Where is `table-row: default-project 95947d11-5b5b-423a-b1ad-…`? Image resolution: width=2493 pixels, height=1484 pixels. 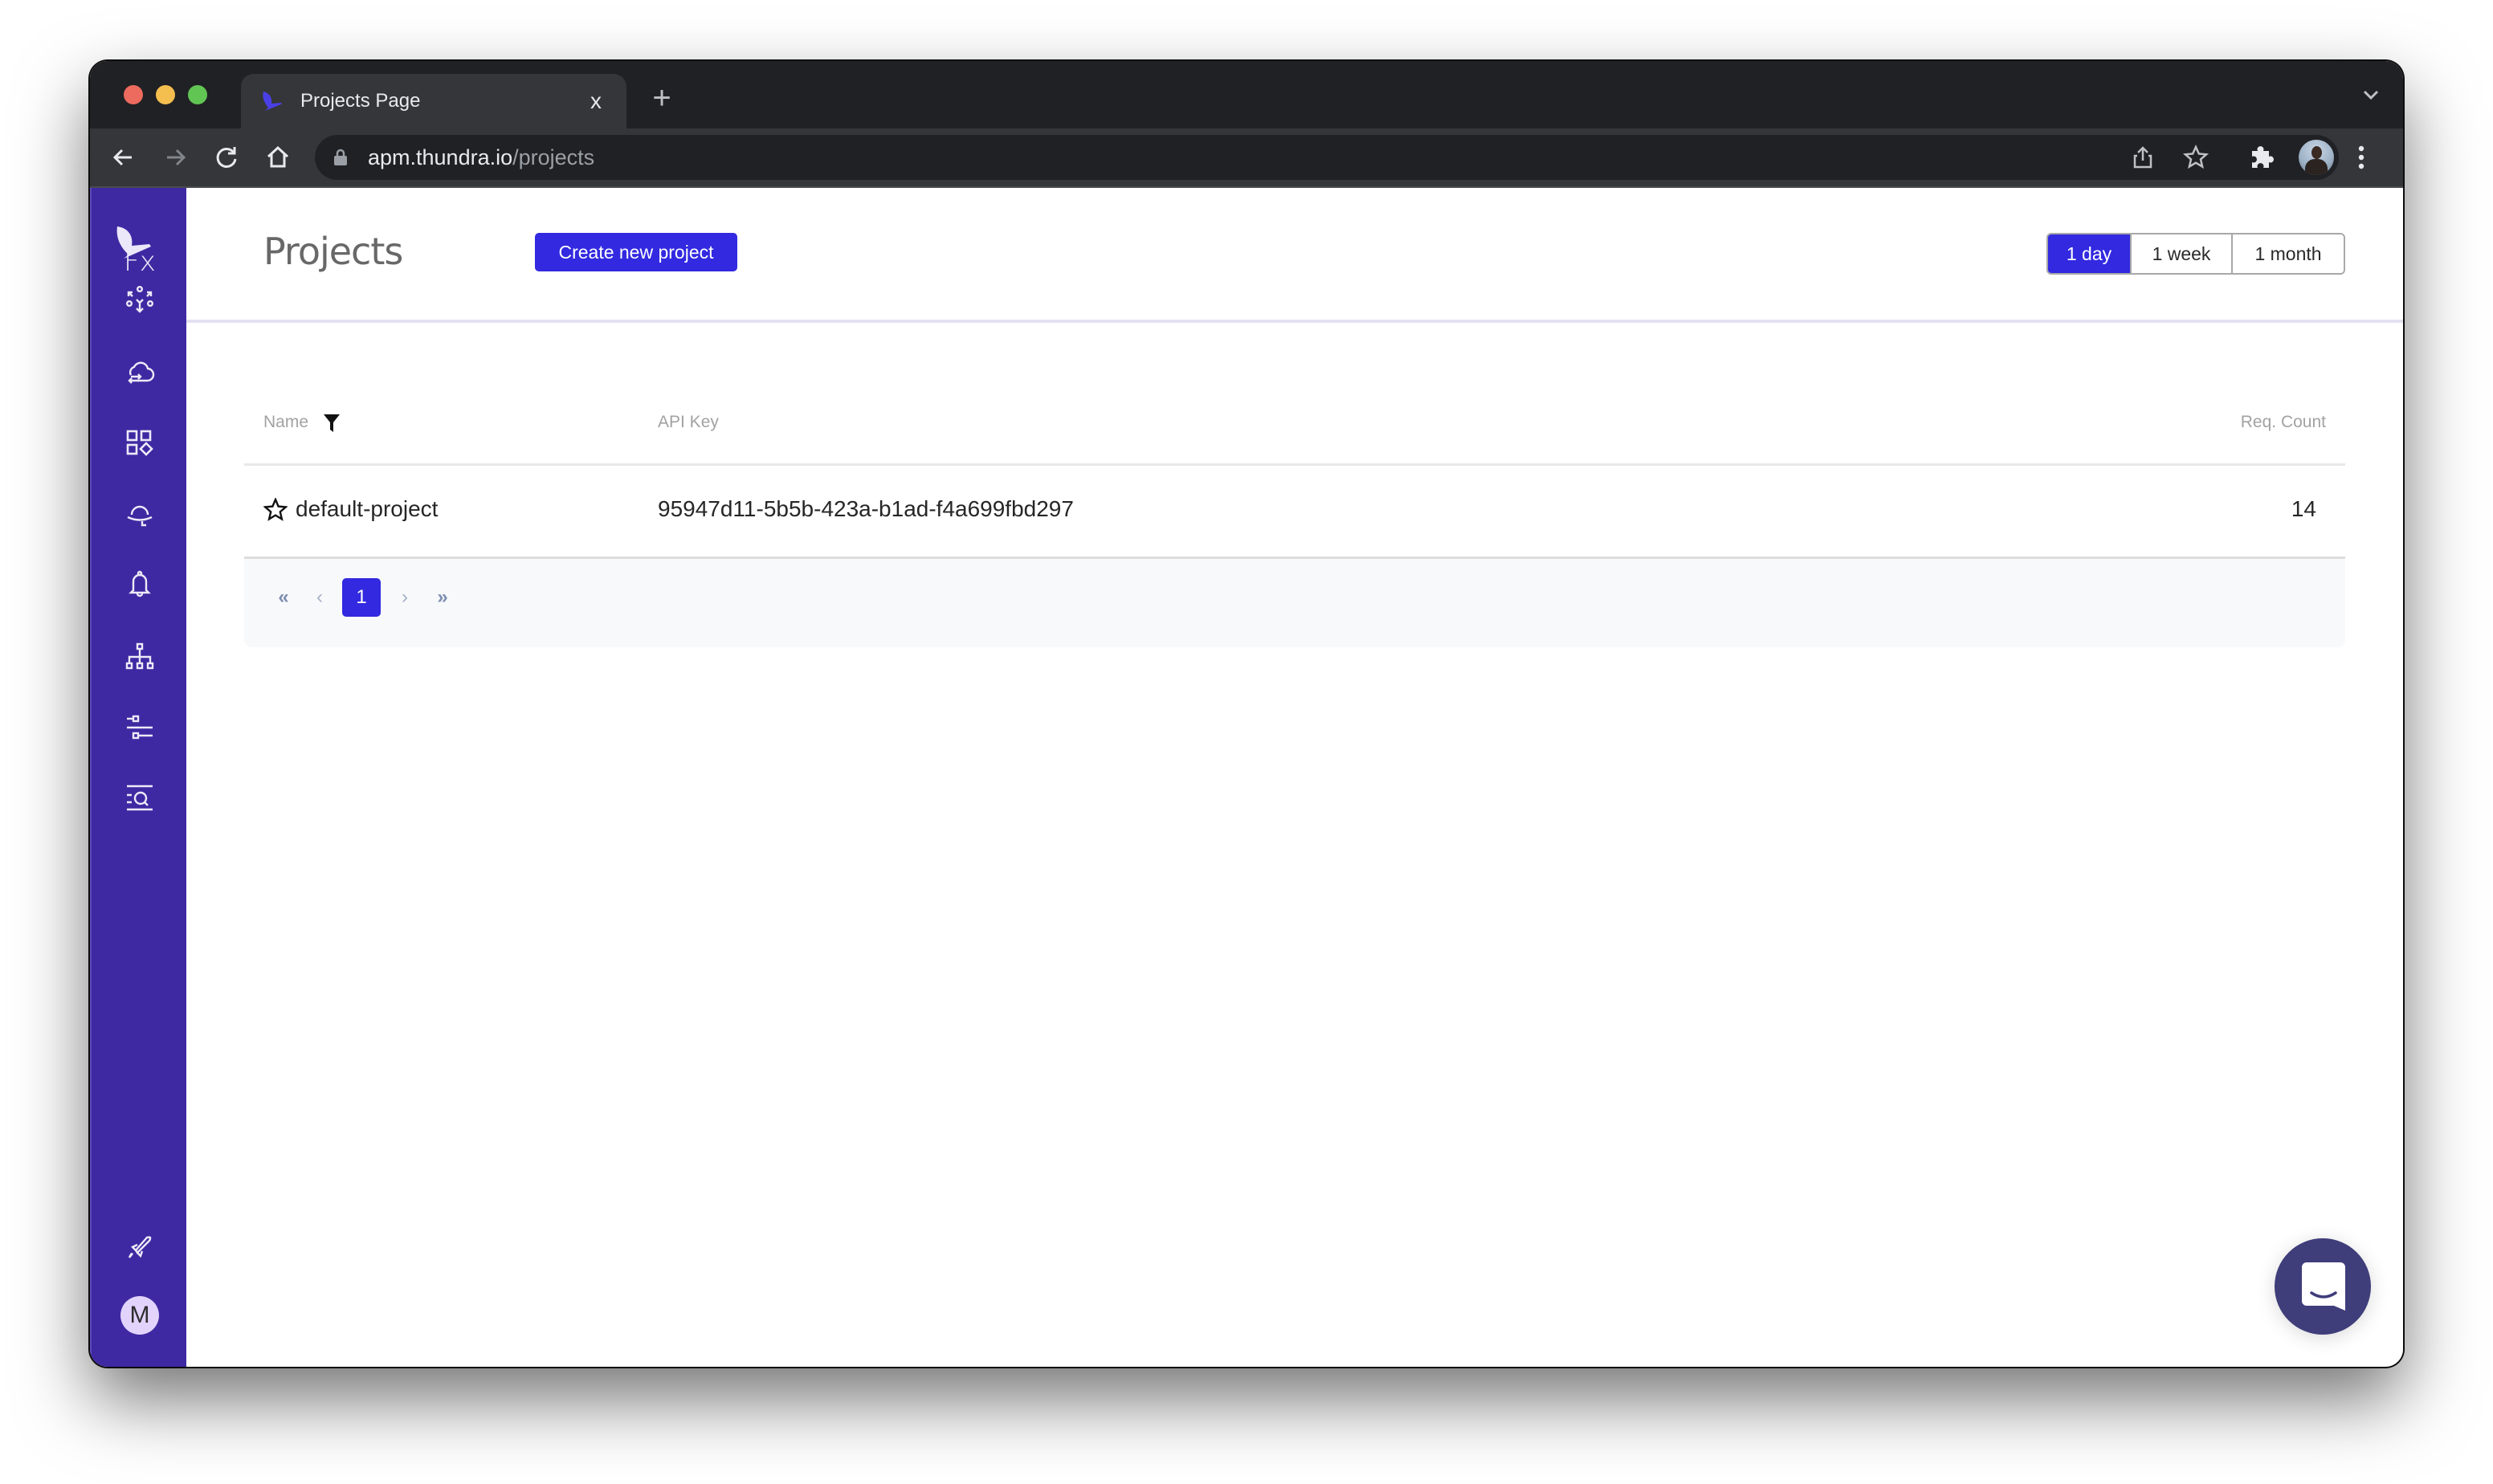
table-row: default-project 95947d11-5b5b-423a-b1ad-… is located at coordinates (1295, 512).